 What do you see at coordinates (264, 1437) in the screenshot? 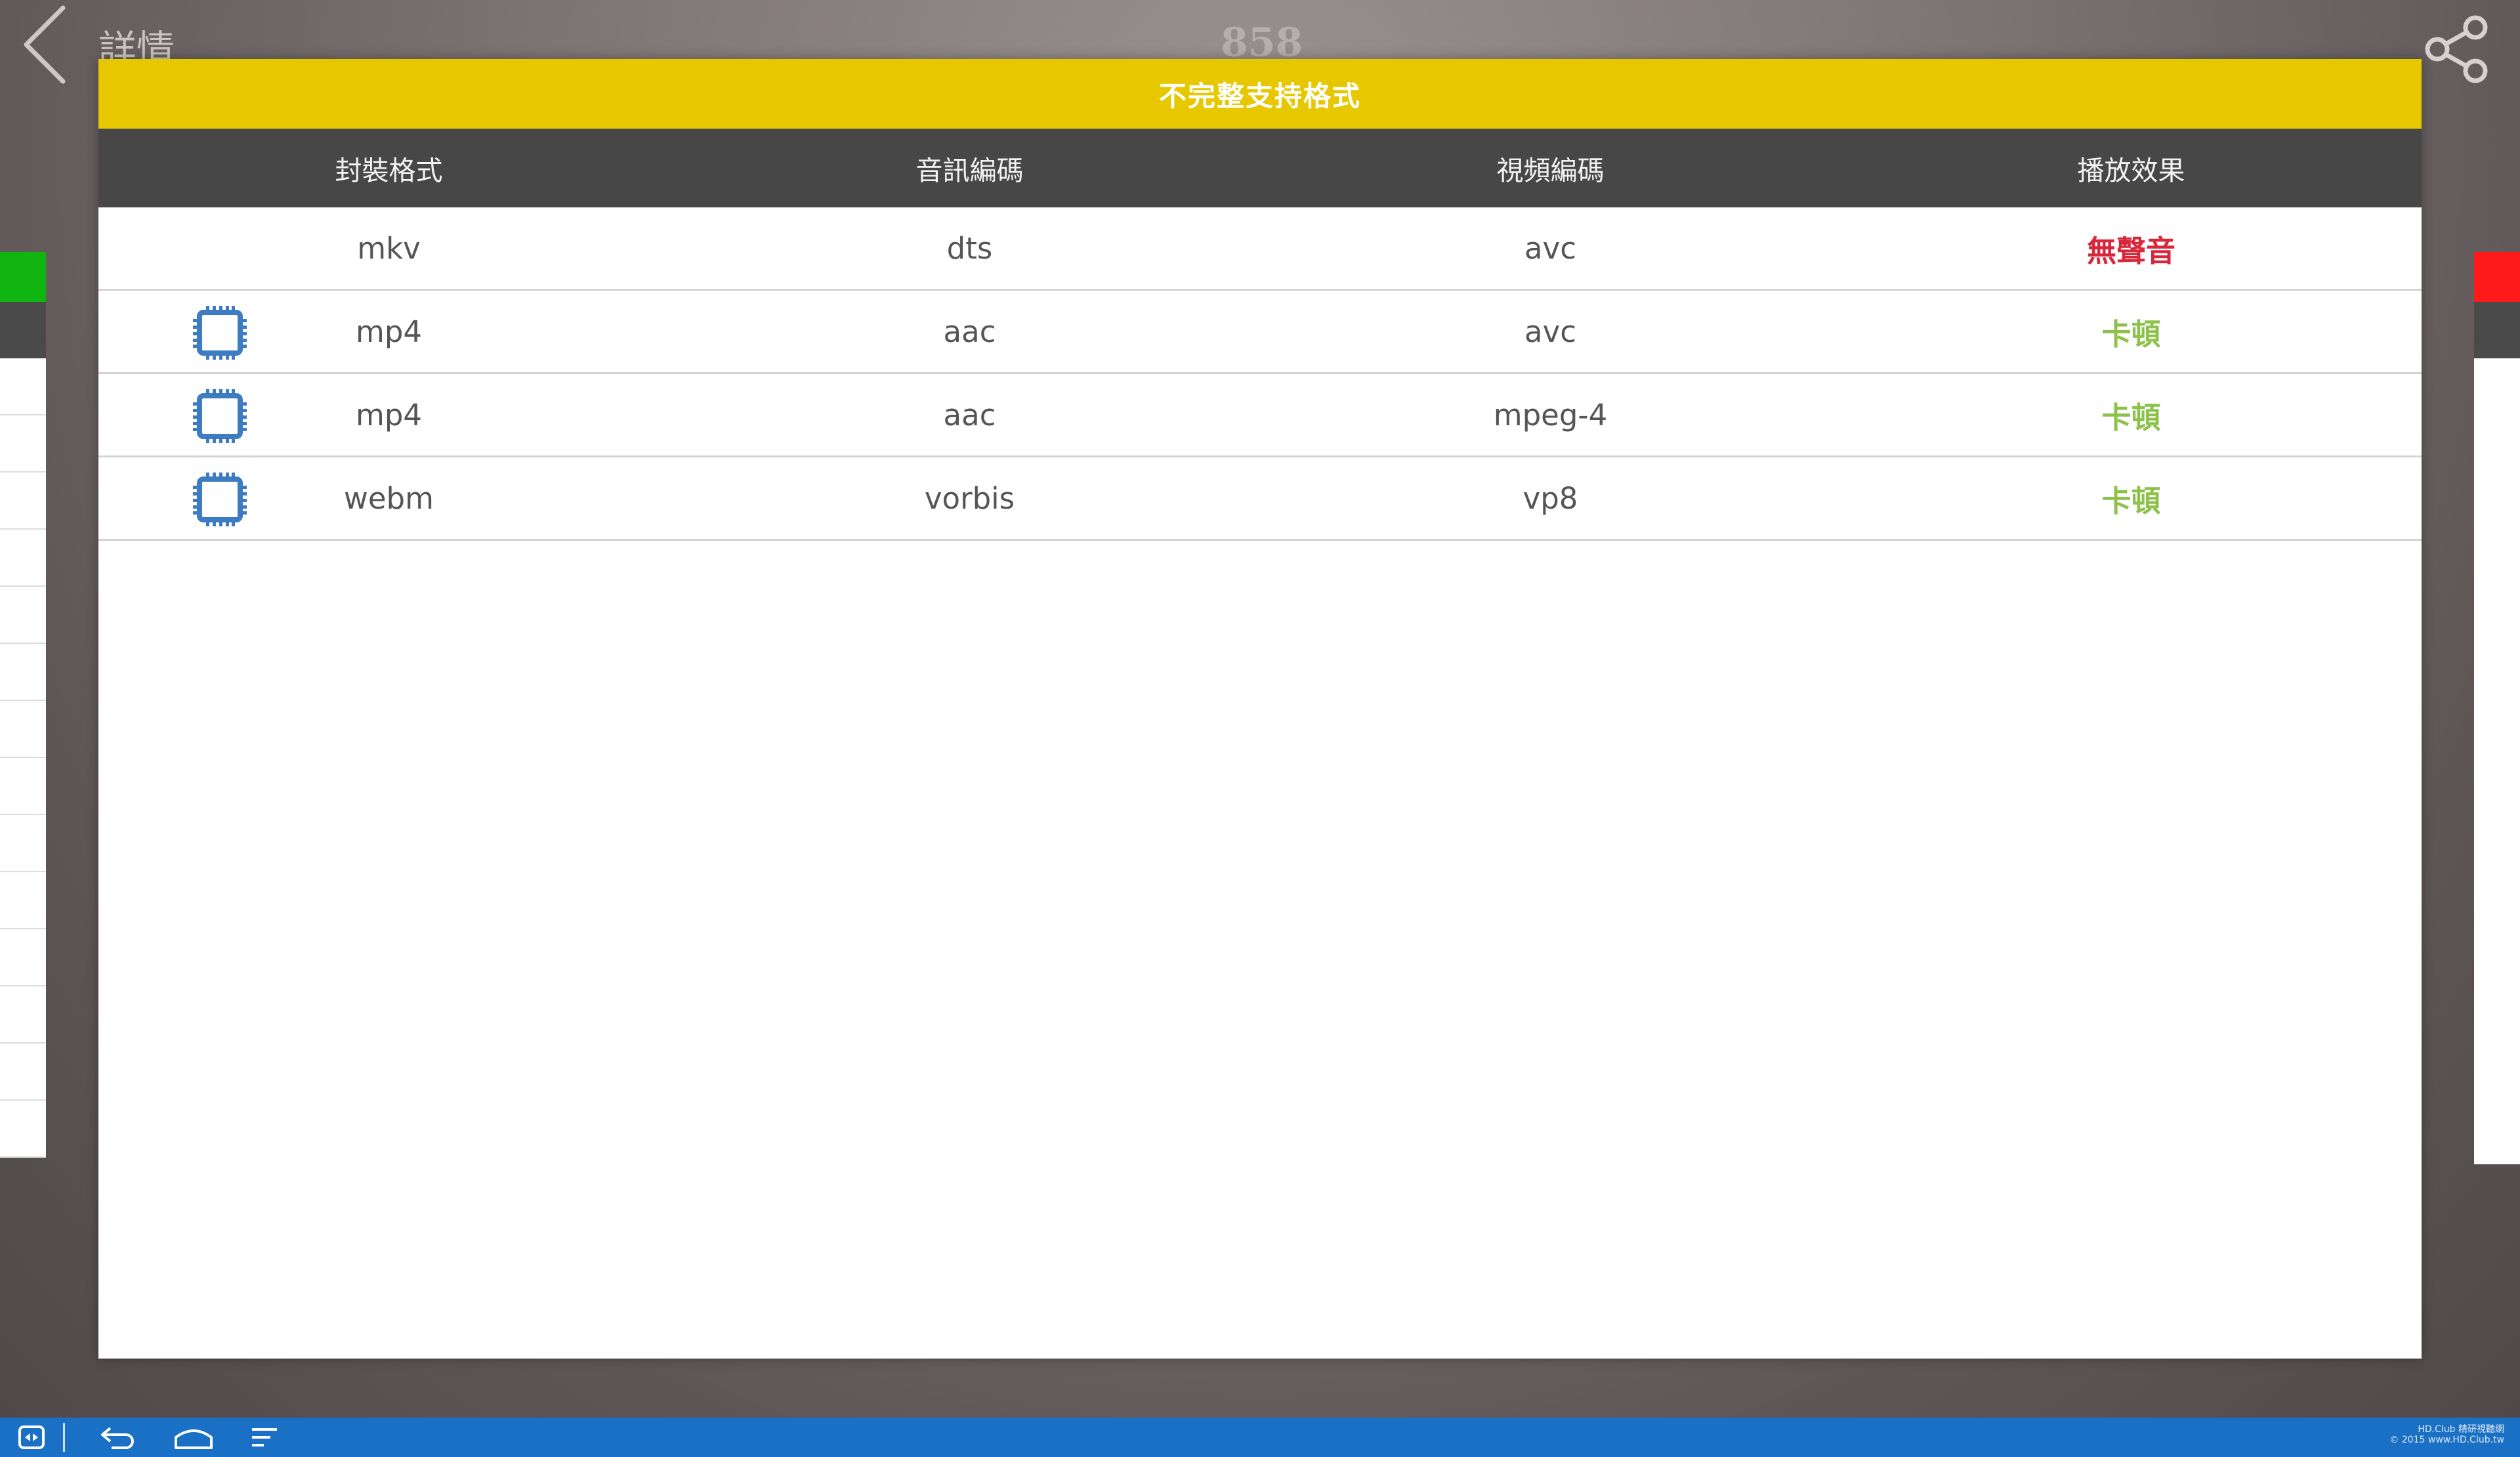
I see `menu-icon` at bounding box center [264, 1437].